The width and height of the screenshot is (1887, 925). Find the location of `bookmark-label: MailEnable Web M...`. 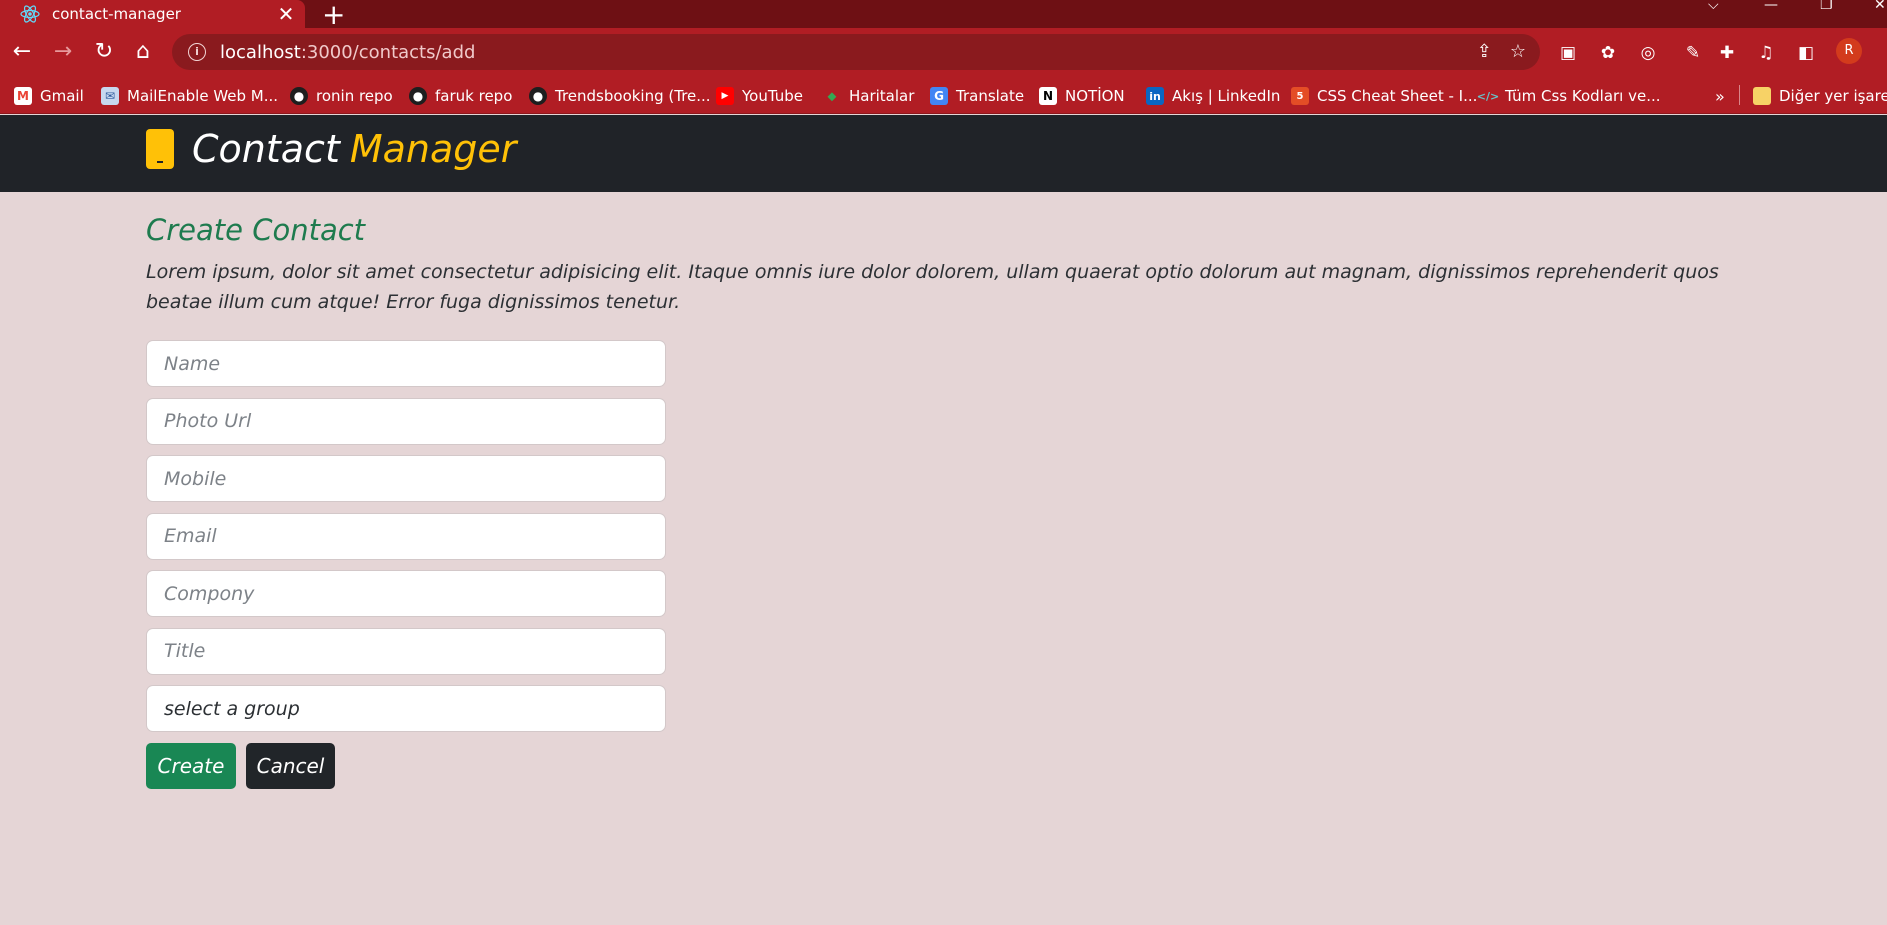

bookmark-label: MailEnable Web M... is located at coordinates (203, 96).